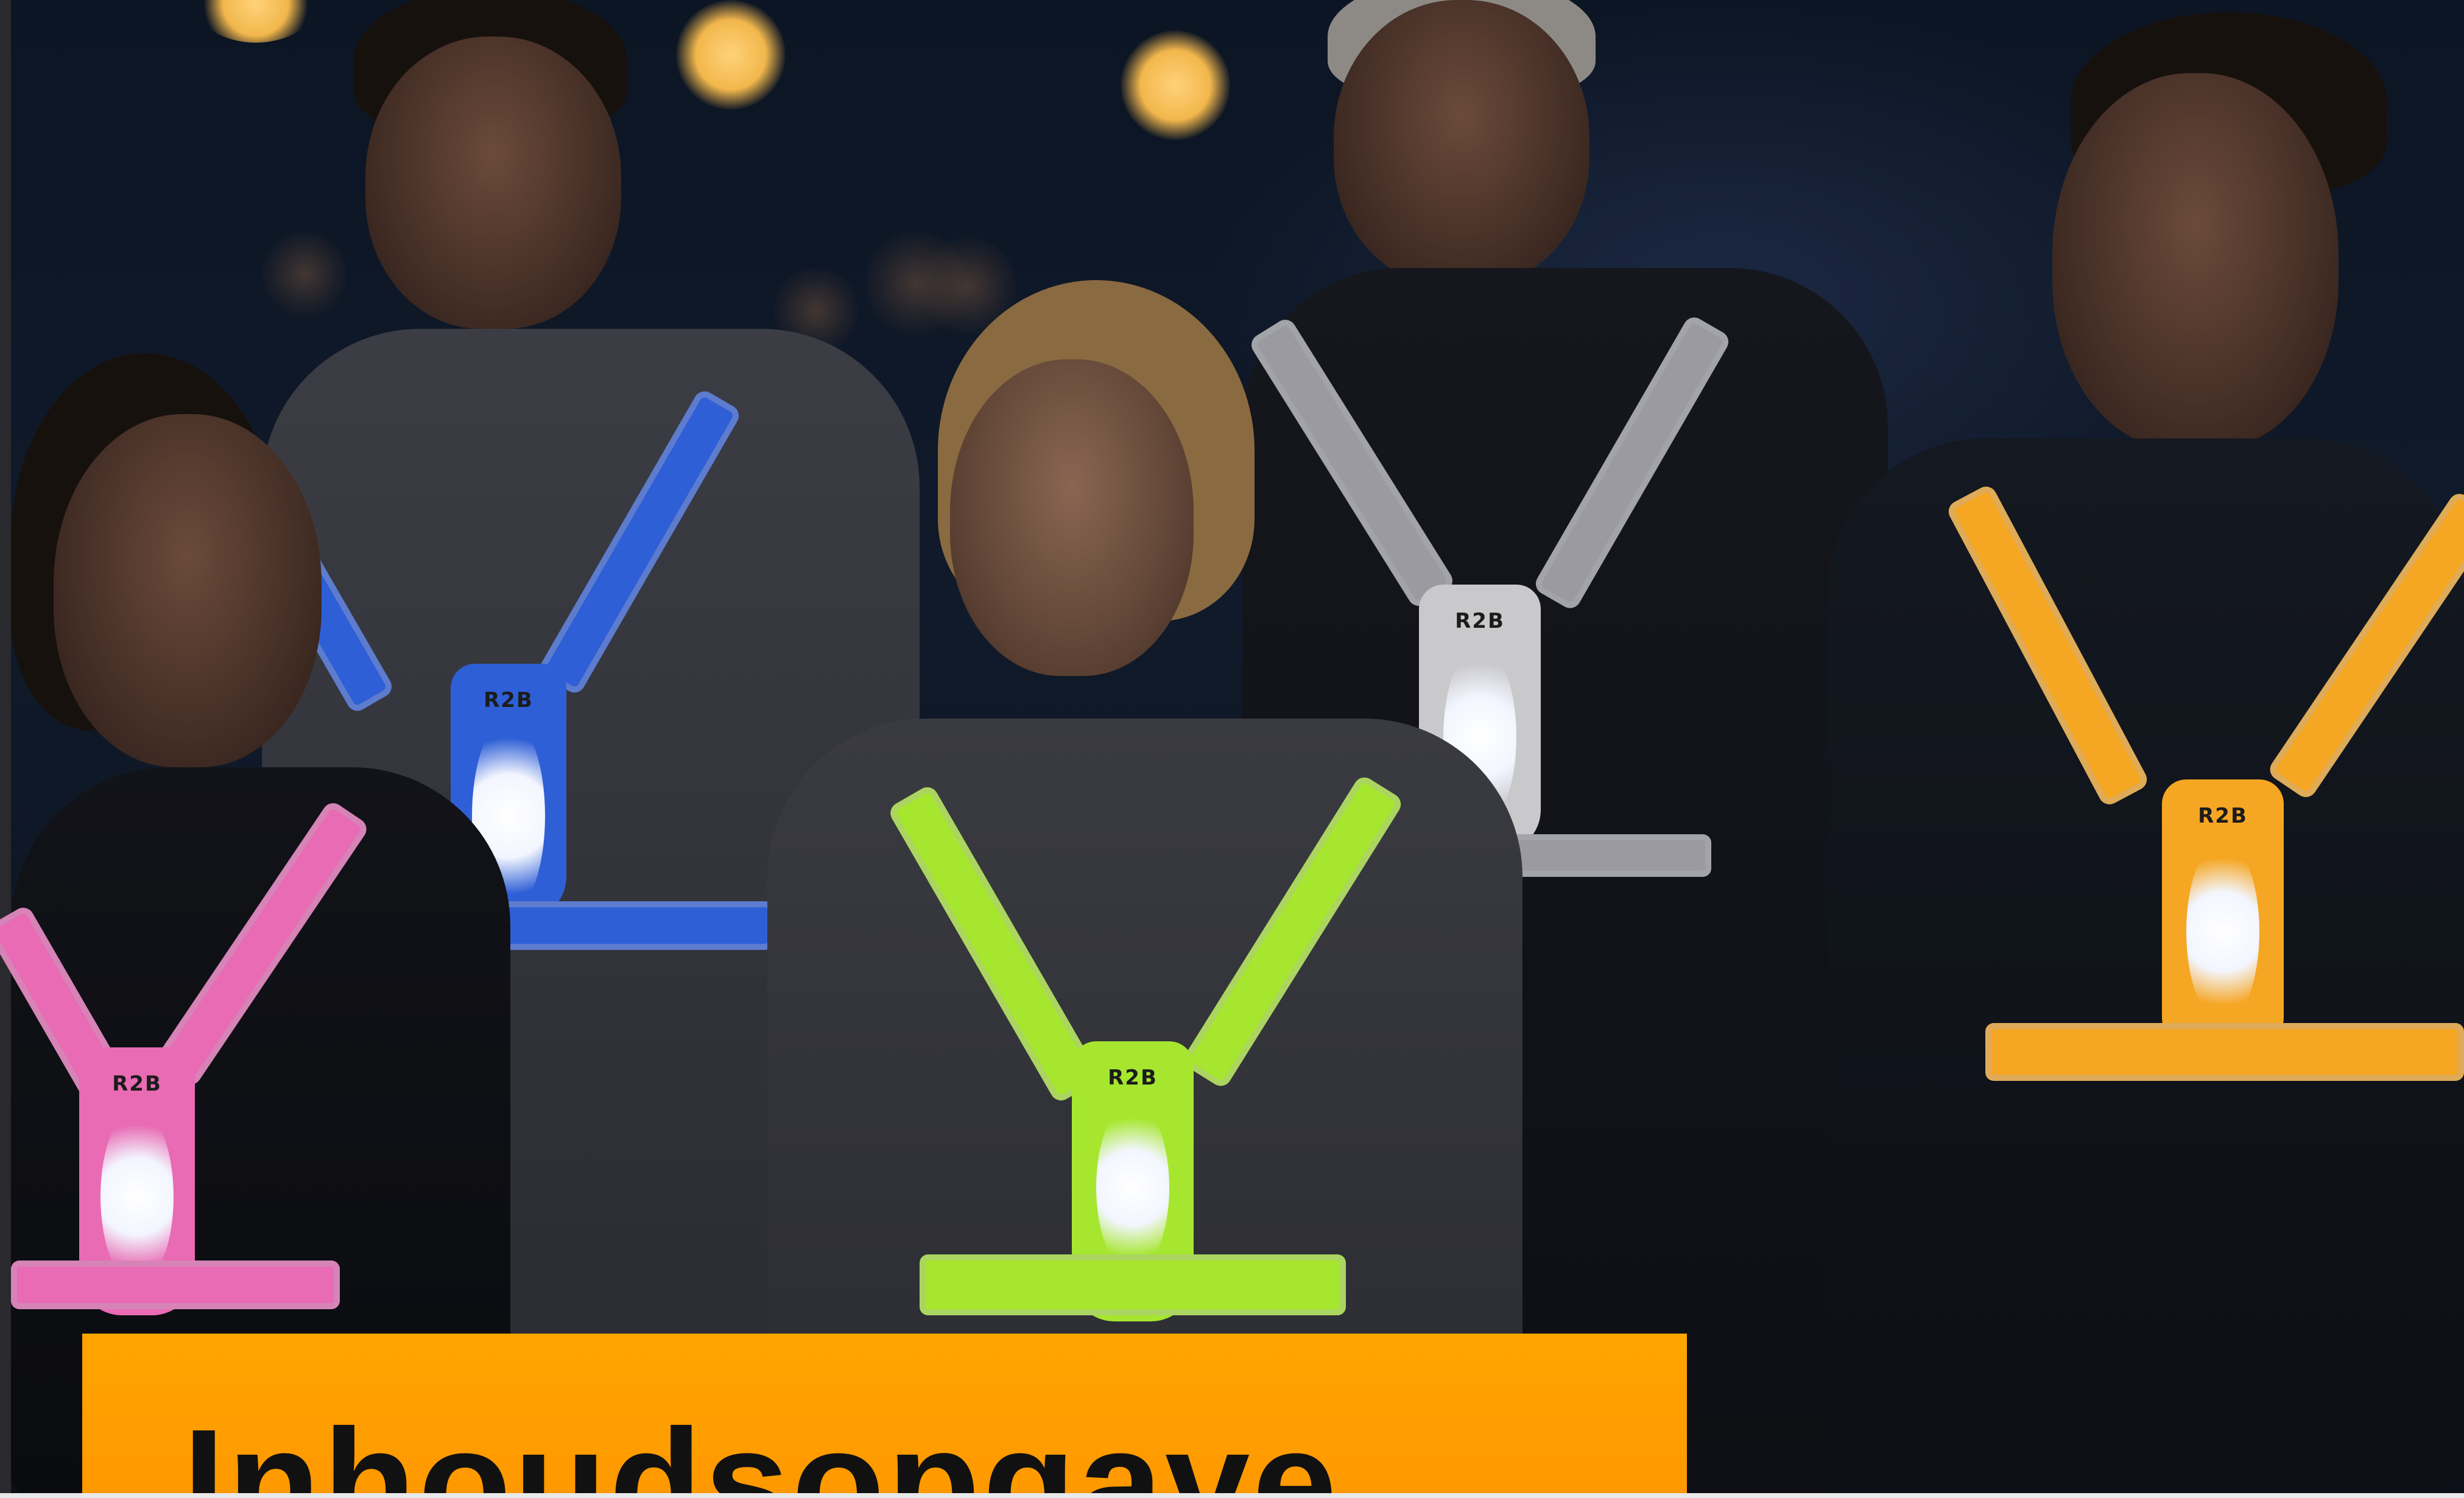 This screenshot has width=2464, height=1498. I want to click on page-title: Inhoudsopgave, so click(762, 1448).